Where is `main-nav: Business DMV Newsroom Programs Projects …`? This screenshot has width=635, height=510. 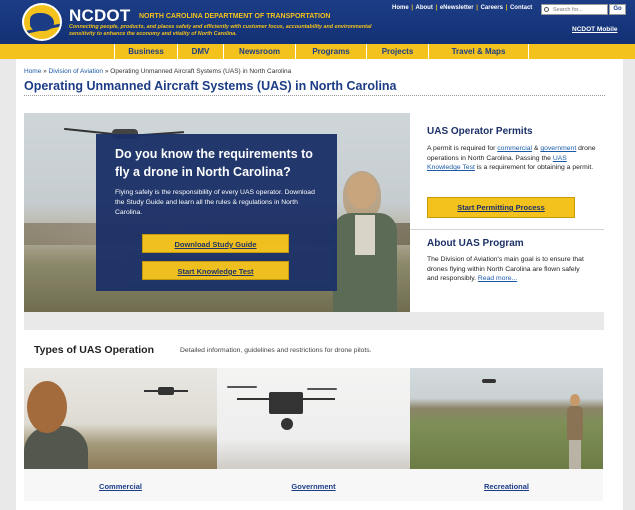
main-nav: Business DMV Newsroom Programs Projects … is located at coordinates (317, 51).